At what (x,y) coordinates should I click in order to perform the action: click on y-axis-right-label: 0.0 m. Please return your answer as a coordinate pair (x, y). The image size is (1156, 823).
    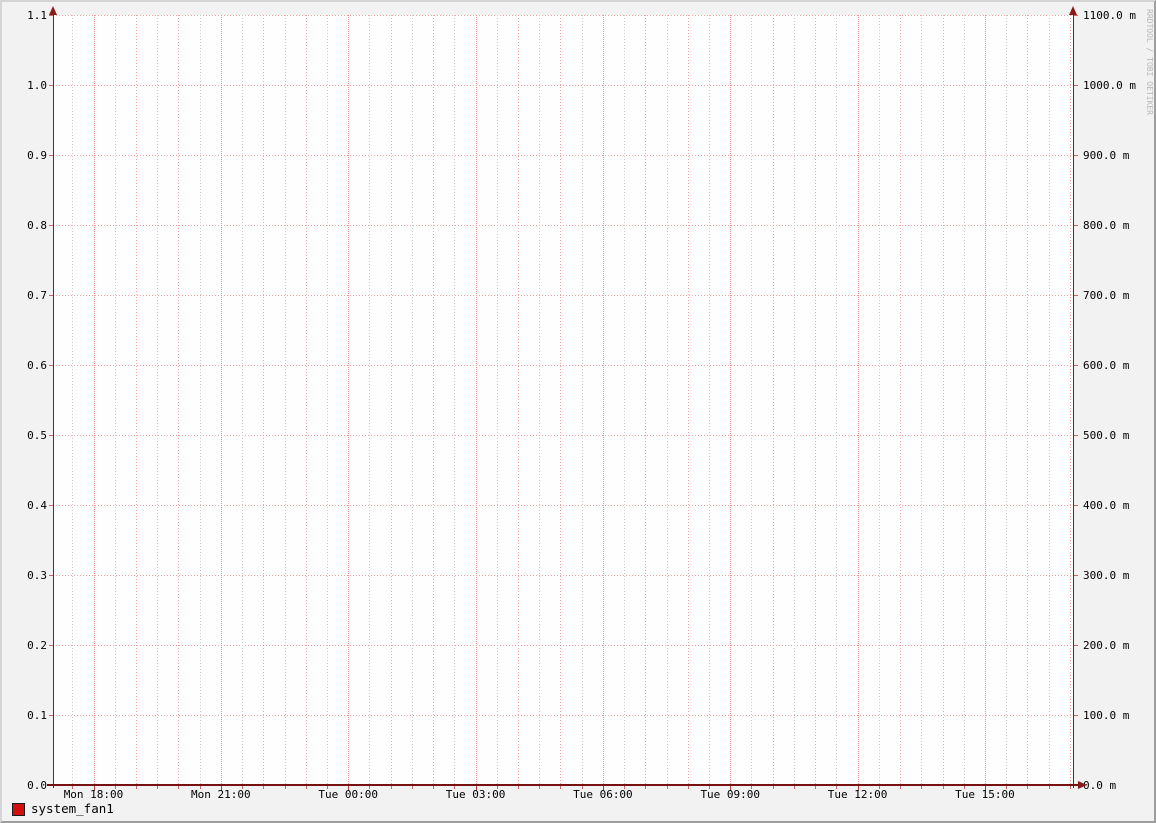
    Looking at the image, I should click on (1100, 785).